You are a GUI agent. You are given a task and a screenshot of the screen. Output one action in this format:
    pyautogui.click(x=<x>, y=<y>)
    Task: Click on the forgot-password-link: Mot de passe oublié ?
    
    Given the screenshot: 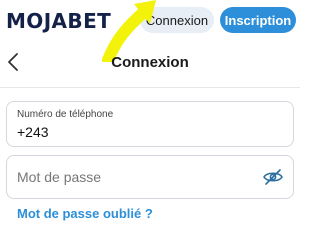 What is the action you would take?
    pyautogui.click(x=85, y=213)
    